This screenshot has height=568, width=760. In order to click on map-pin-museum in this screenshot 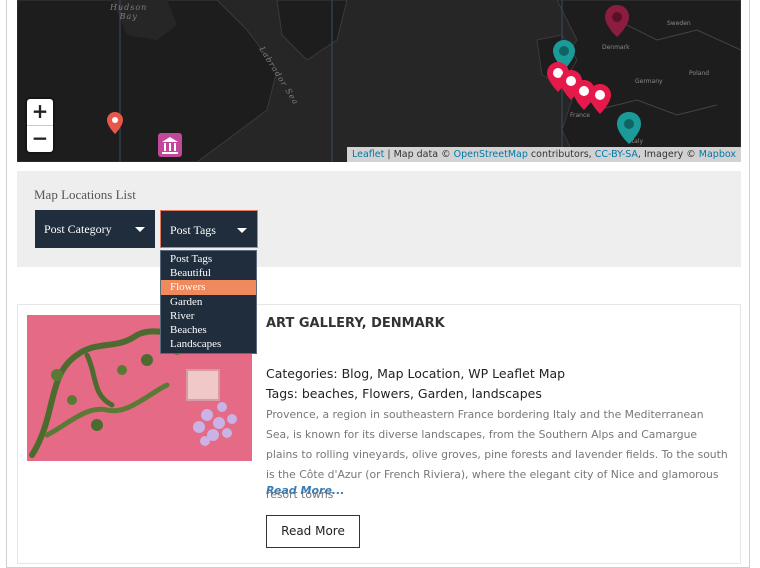, I will do `click(170, 147)`.